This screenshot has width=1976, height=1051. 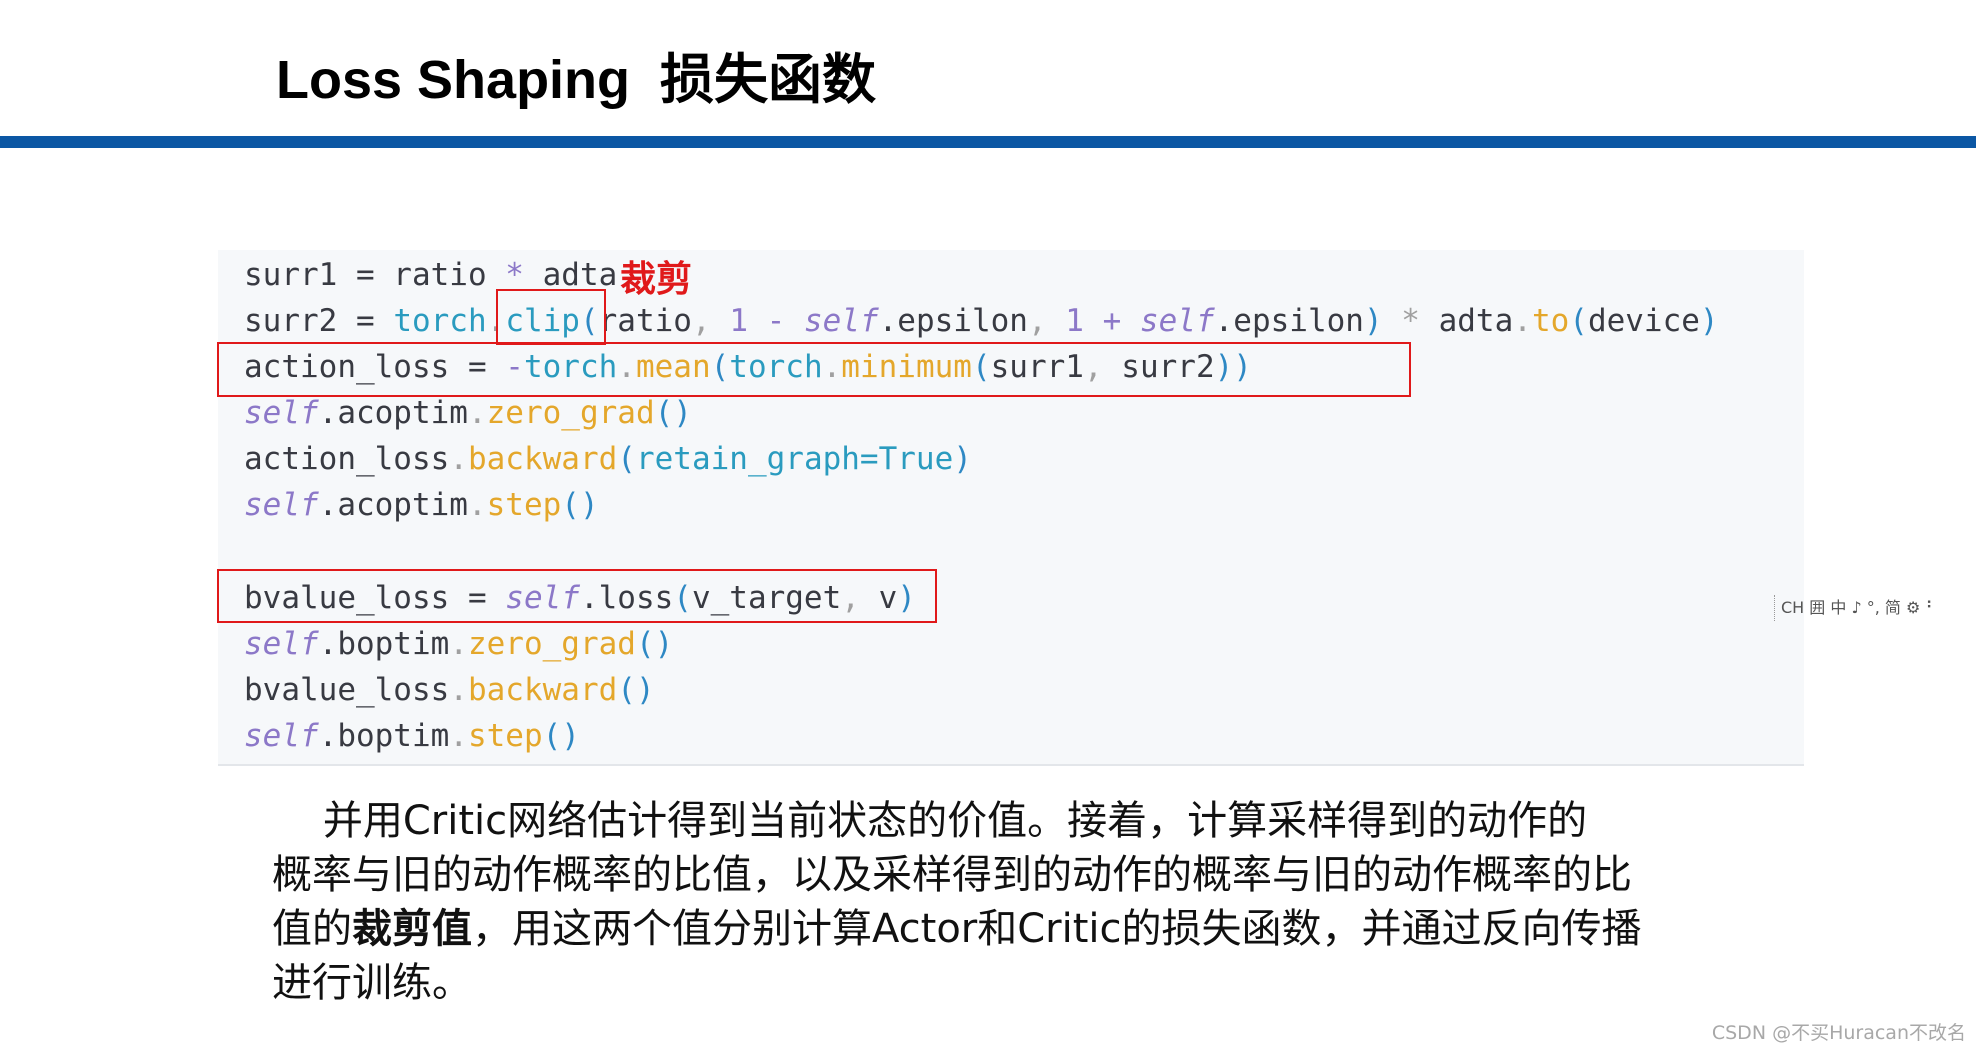 I want to click on code-method: to, so click(x=1550, y=321).